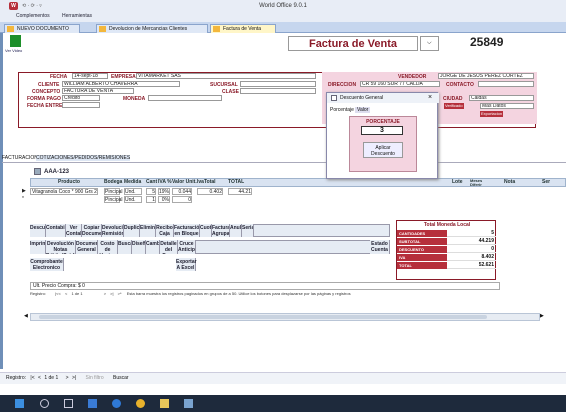 Image resolution: width=566 pixels, height=412 pixels. What do you see at coordinates (151, 199) in the screenshot?
I see `row2-cant: 1` at bounding box center [151, 199].